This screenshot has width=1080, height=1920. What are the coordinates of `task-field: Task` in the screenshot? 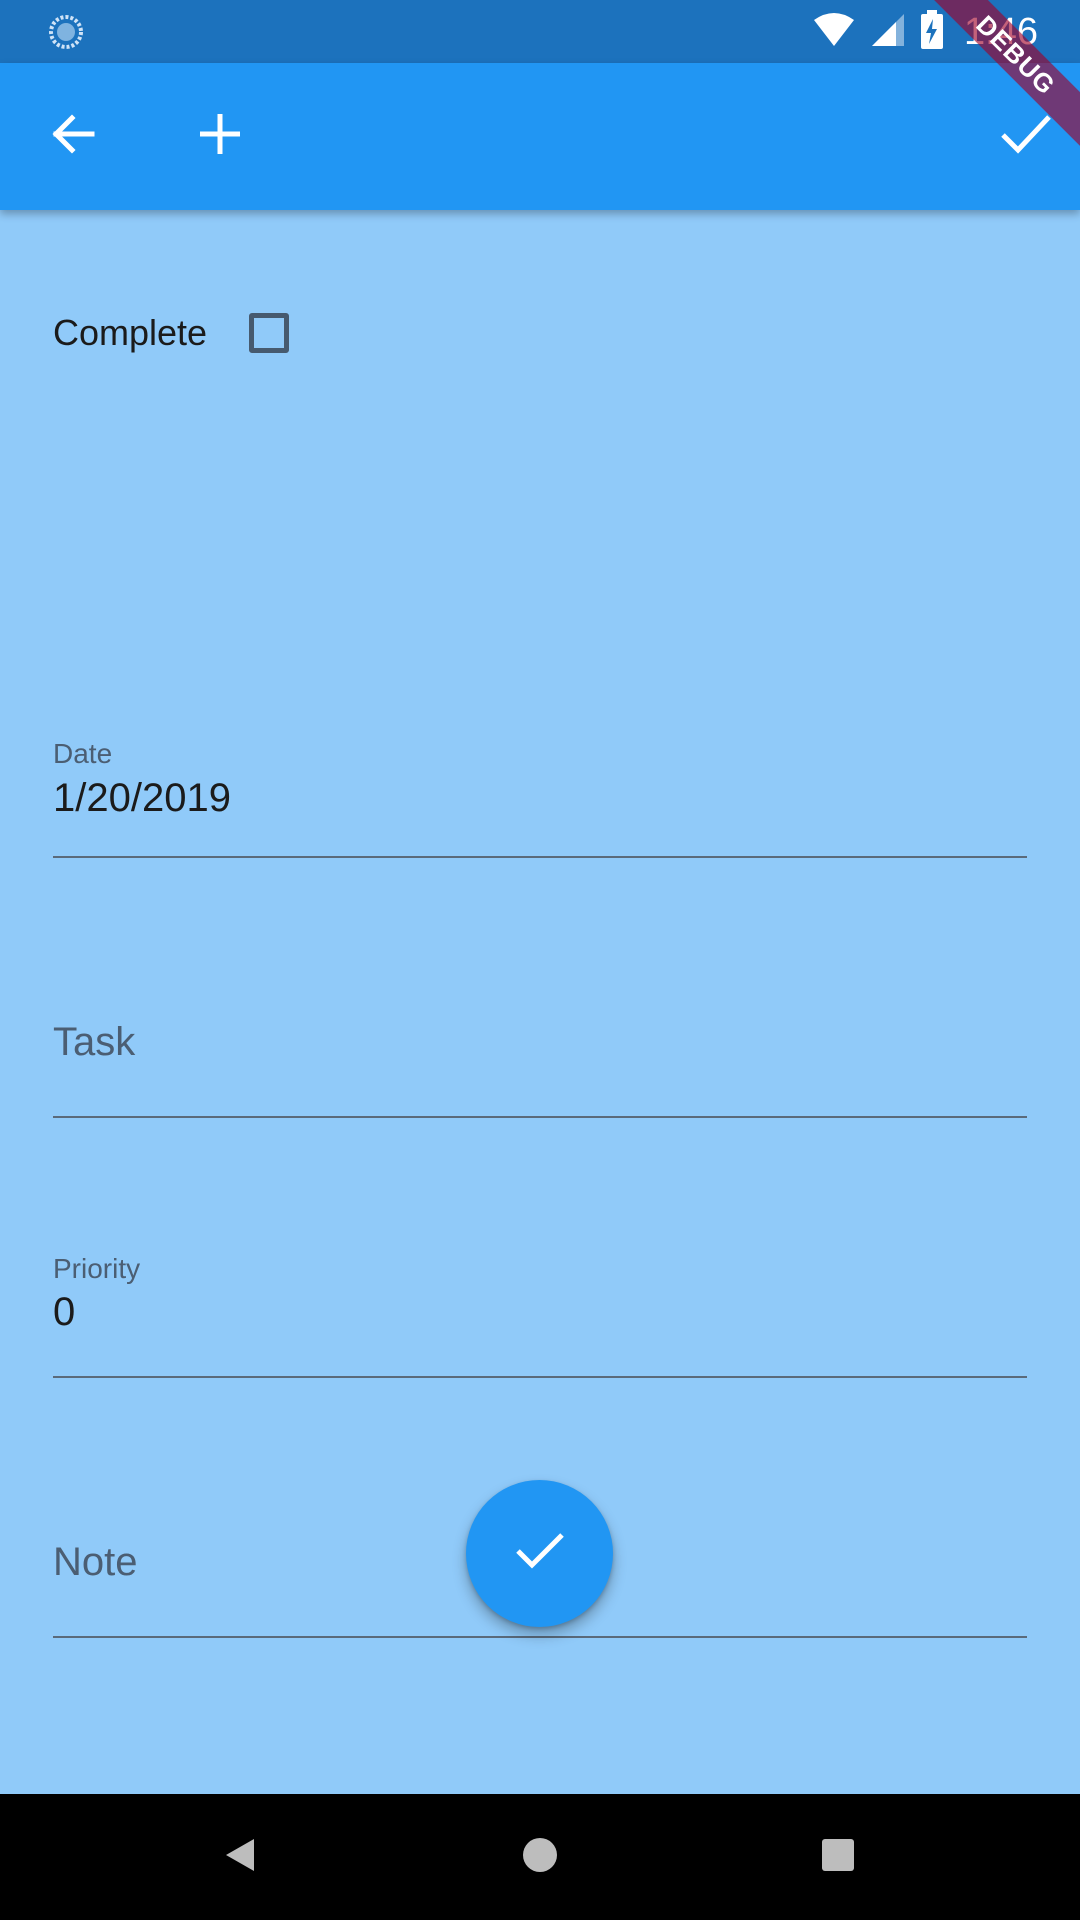 It's located at (540, 990).